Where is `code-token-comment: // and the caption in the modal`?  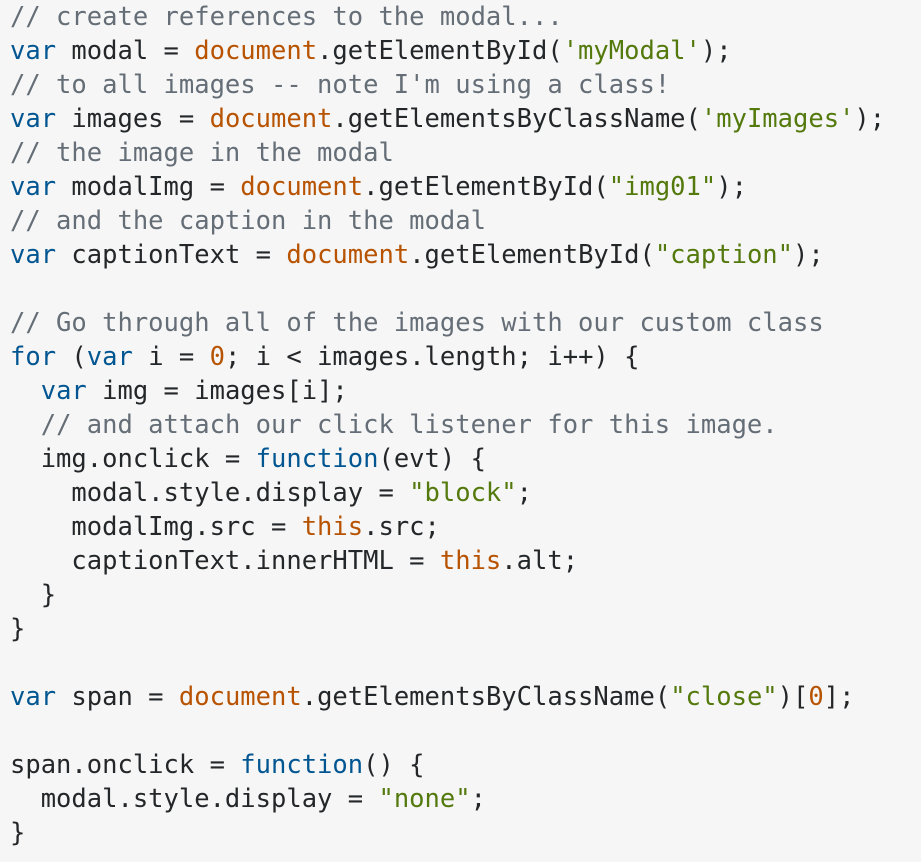
code-token-comment: // and the caption in the modal is located at coordinates (248, 221).